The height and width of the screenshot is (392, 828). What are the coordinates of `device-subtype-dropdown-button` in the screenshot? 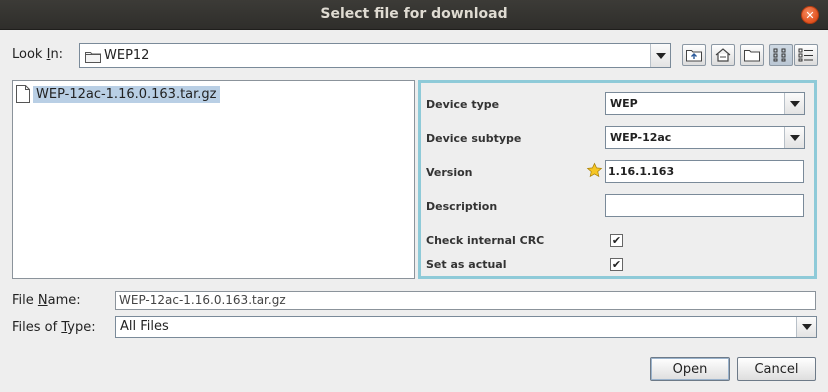 It's located at (794, 137).